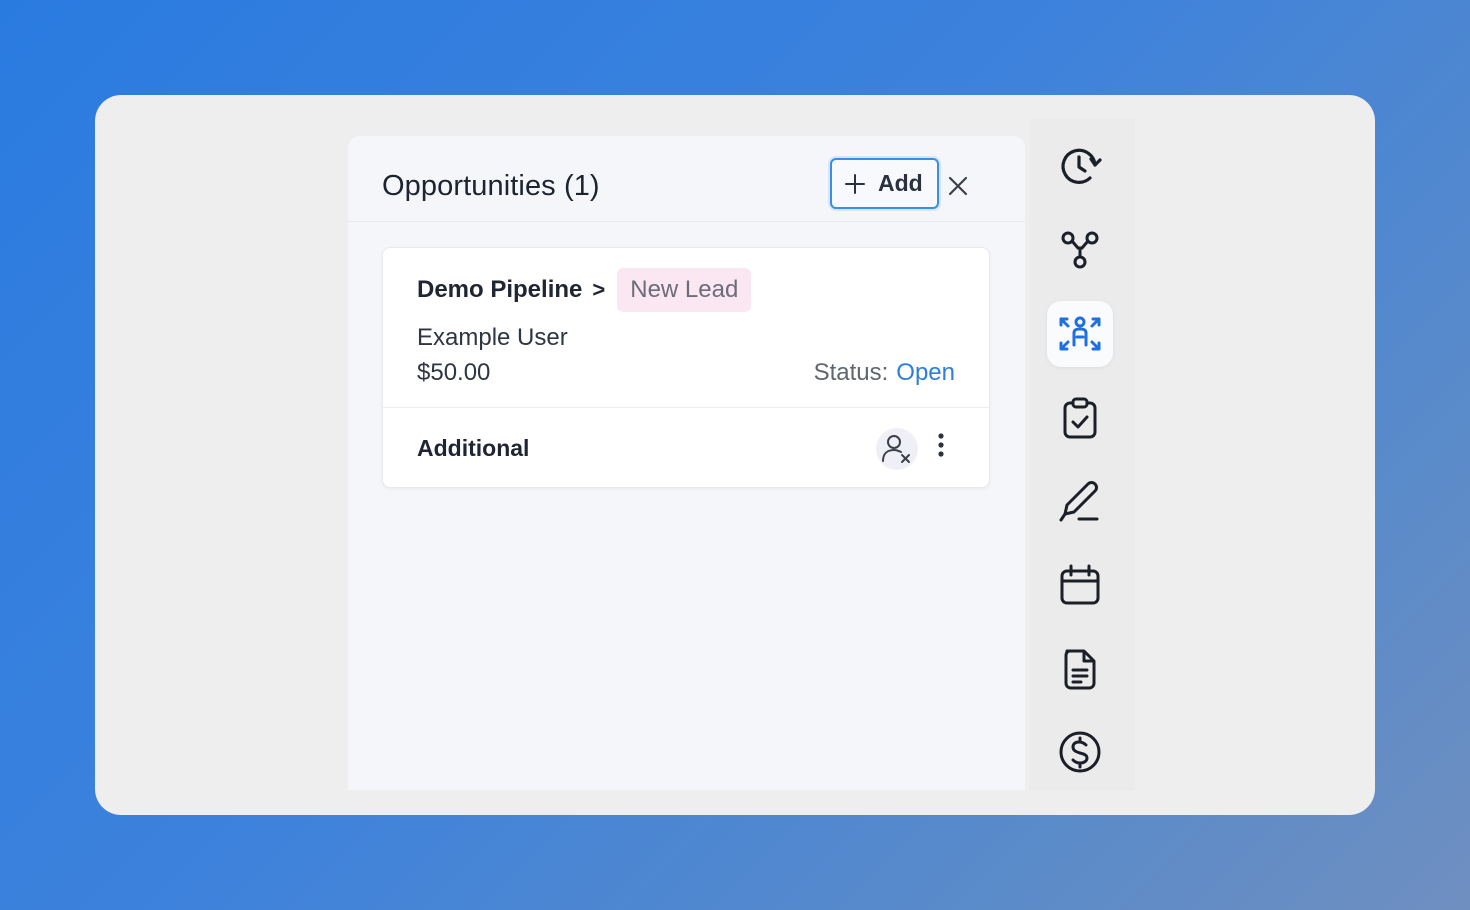  Describe the element at coordinates (454, 372) in the screenshot. I see `opportunity-amount: $50.00` at that location.